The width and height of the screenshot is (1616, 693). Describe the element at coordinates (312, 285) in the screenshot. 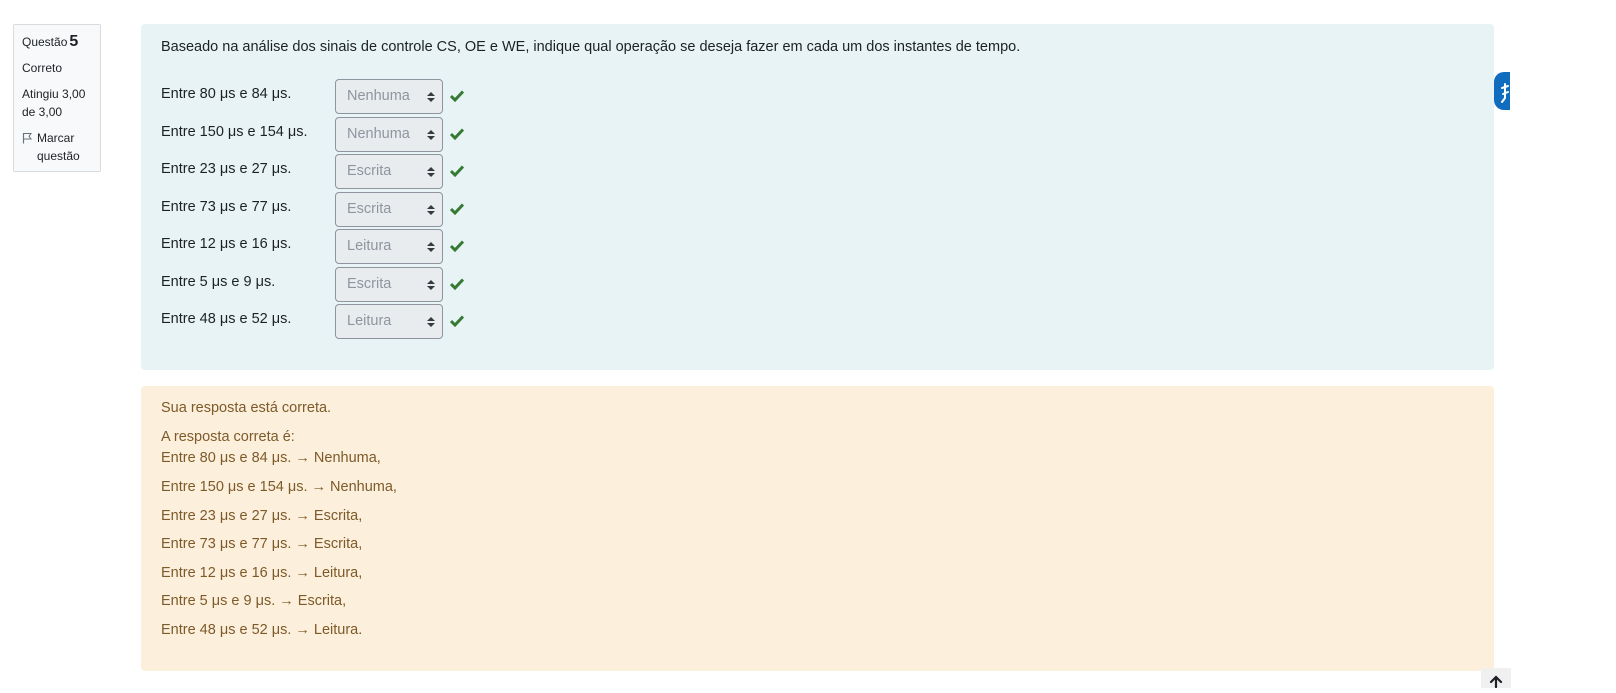

I see `answer-row: Entre 5 μs e 9 μs. Escrita` at that location.